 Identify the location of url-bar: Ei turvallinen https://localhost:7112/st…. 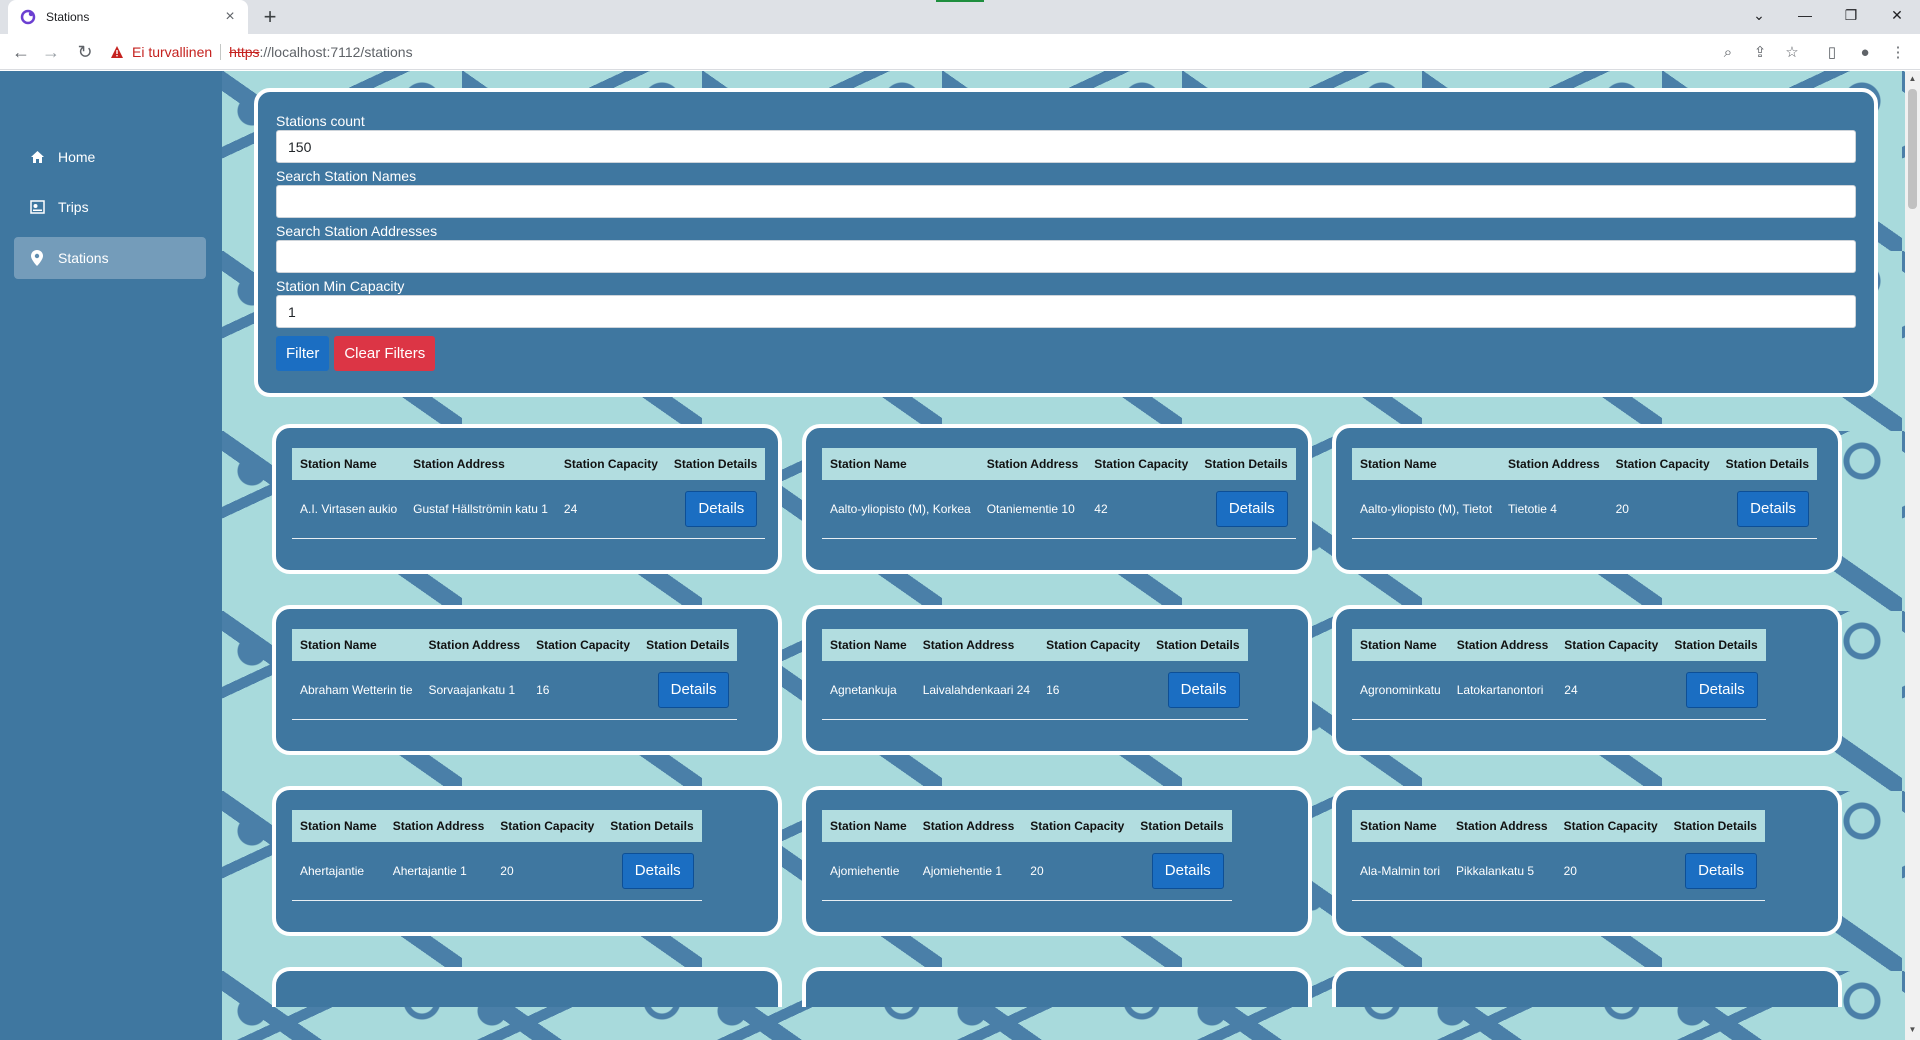
(945, 52).